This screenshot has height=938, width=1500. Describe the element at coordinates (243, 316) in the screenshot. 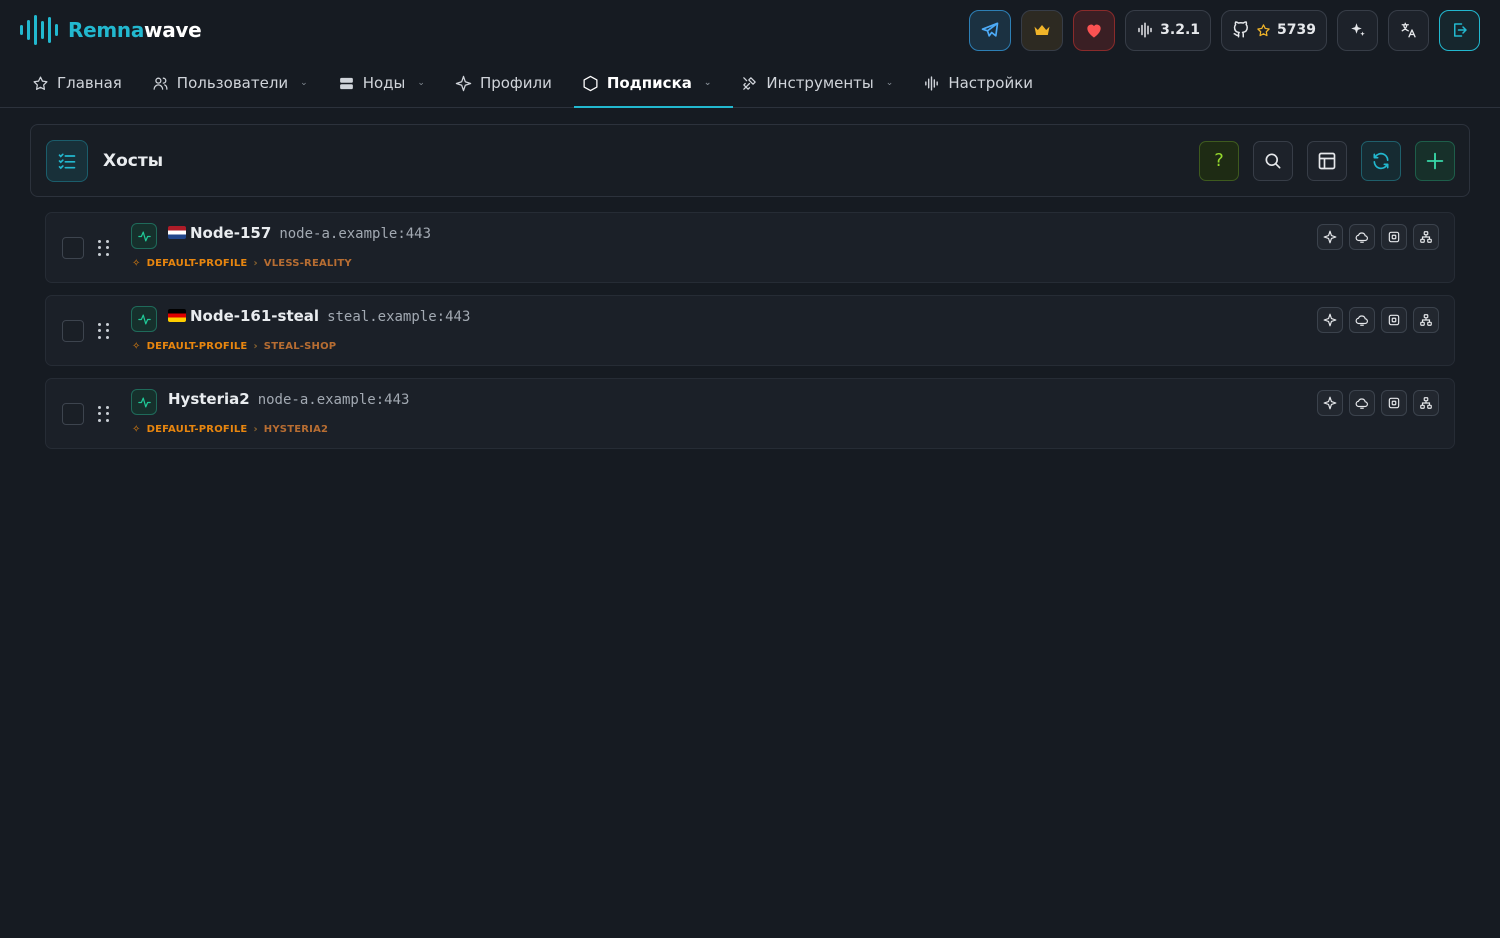

I see `host-name: Node-161-steal` at that location.